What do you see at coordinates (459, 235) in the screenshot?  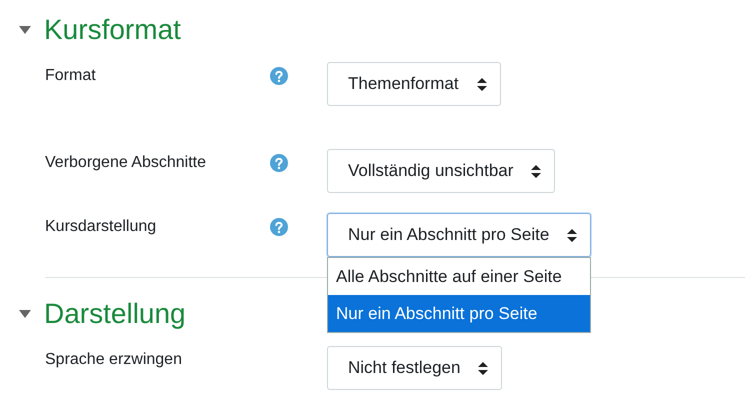 I see `select-dropdown: Nur ein Abschnitt pro Seite` at bounding box center [459, 235].